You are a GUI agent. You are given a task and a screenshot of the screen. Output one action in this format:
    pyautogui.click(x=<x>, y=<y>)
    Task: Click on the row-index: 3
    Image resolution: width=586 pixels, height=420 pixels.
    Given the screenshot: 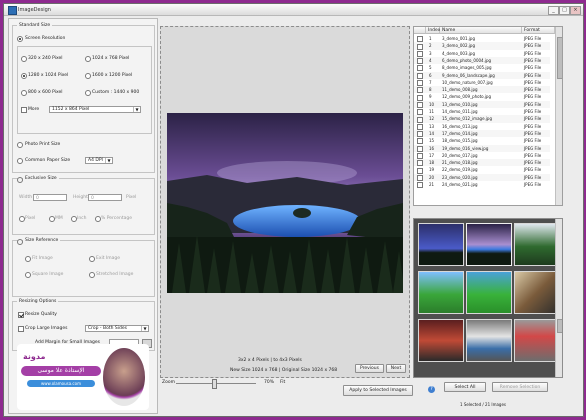 What is the action you would take?
    pyautogui.click(x=430, y=53)
    